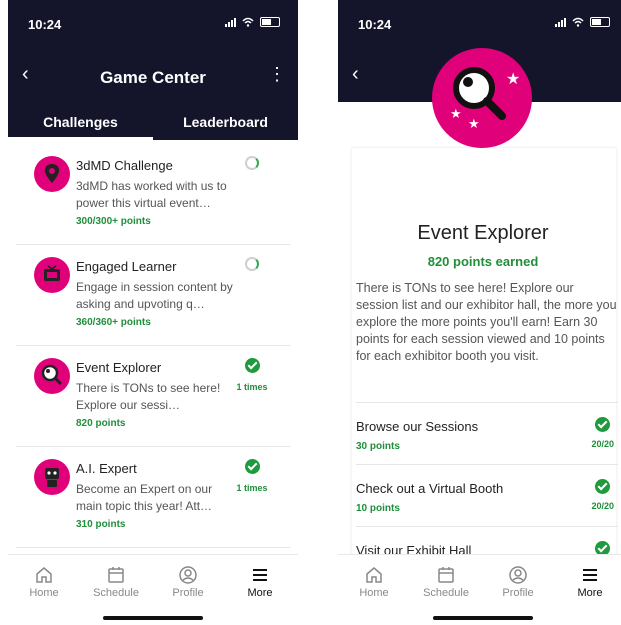 The height and width of the screenshot is (625, 621). What do you see at coordinates (124, 165) in the screenshot?
I see `challenge-title: 3dMD Challenge` at bounding box center [124, 165].